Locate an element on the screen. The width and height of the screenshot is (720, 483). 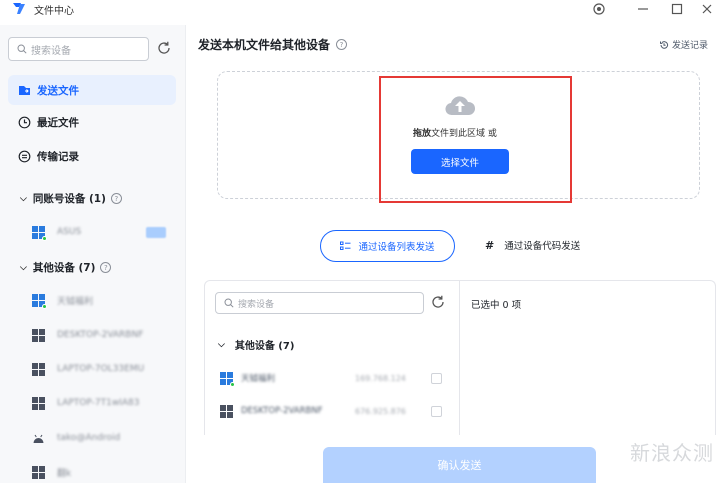
device-name: LAPTOP-7OL33EMU is located at coordinates (101, 369).